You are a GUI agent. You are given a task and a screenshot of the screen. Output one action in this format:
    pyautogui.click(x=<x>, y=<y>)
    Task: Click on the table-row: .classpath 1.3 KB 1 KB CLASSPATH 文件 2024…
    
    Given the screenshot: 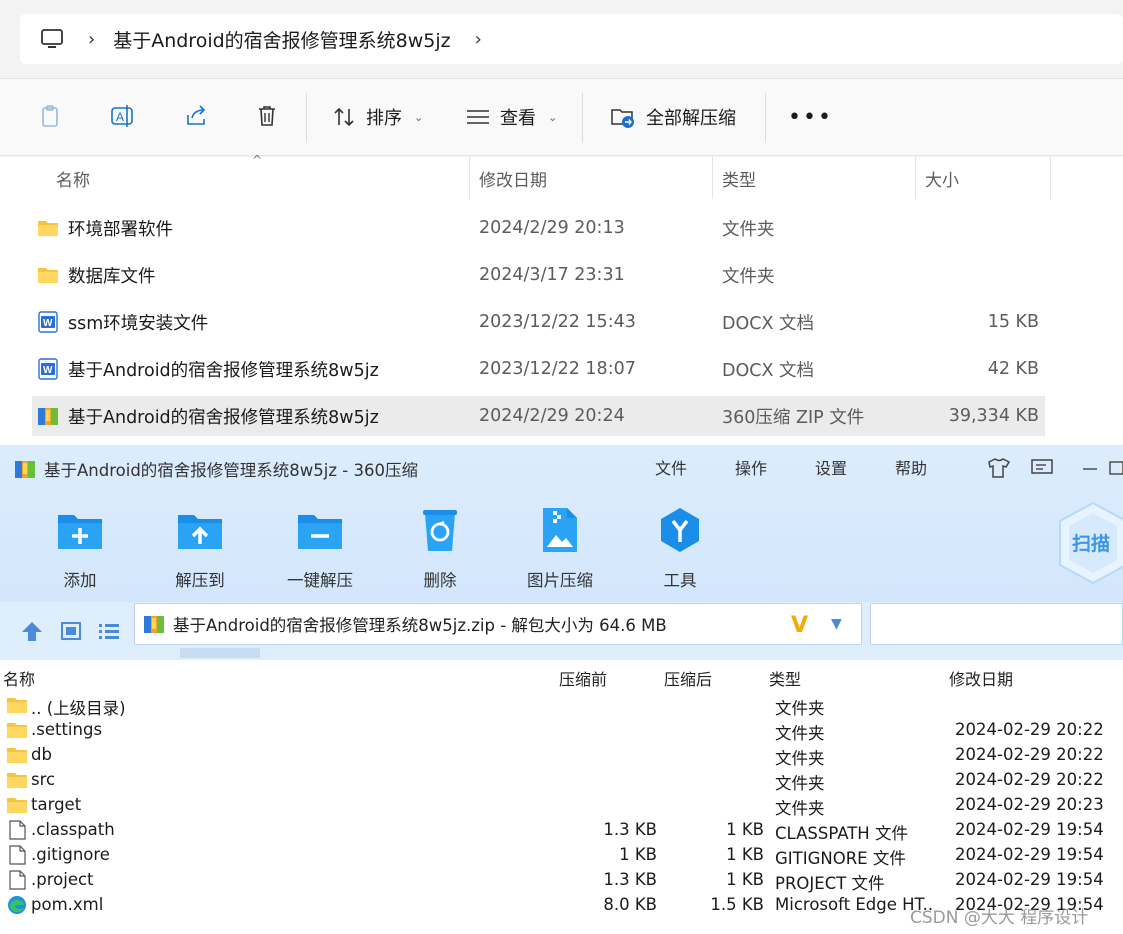 What is the action you would take?
    pyautogui.click(x=561, y=830)
    